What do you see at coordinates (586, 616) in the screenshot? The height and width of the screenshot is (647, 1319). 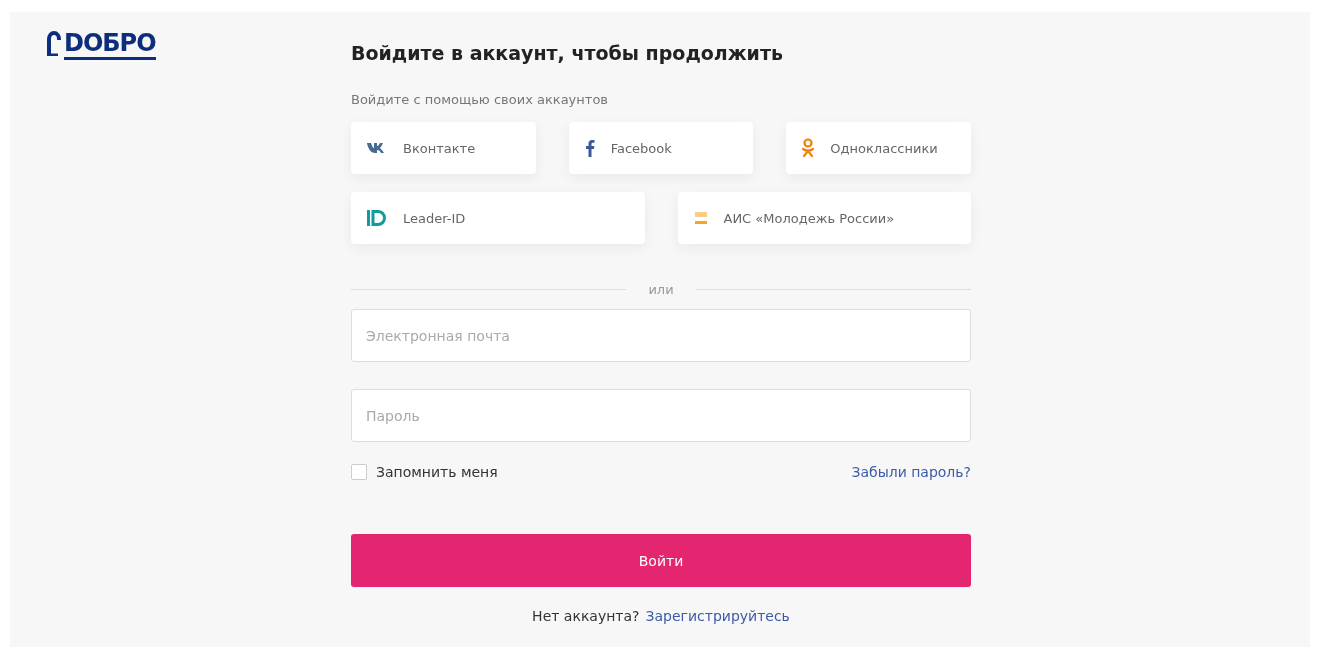 I see `signup-prompt: Нет аккаунта?` at bounding box center [586, 616].